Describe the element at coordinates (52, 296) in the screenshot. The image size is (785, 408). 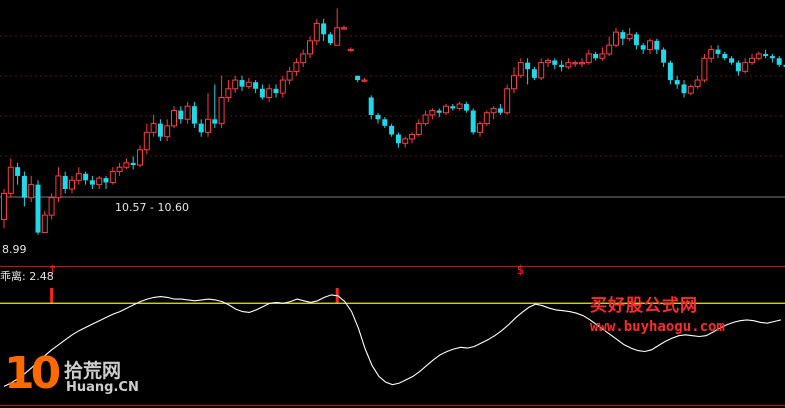
I see `signal-bar` at that location.